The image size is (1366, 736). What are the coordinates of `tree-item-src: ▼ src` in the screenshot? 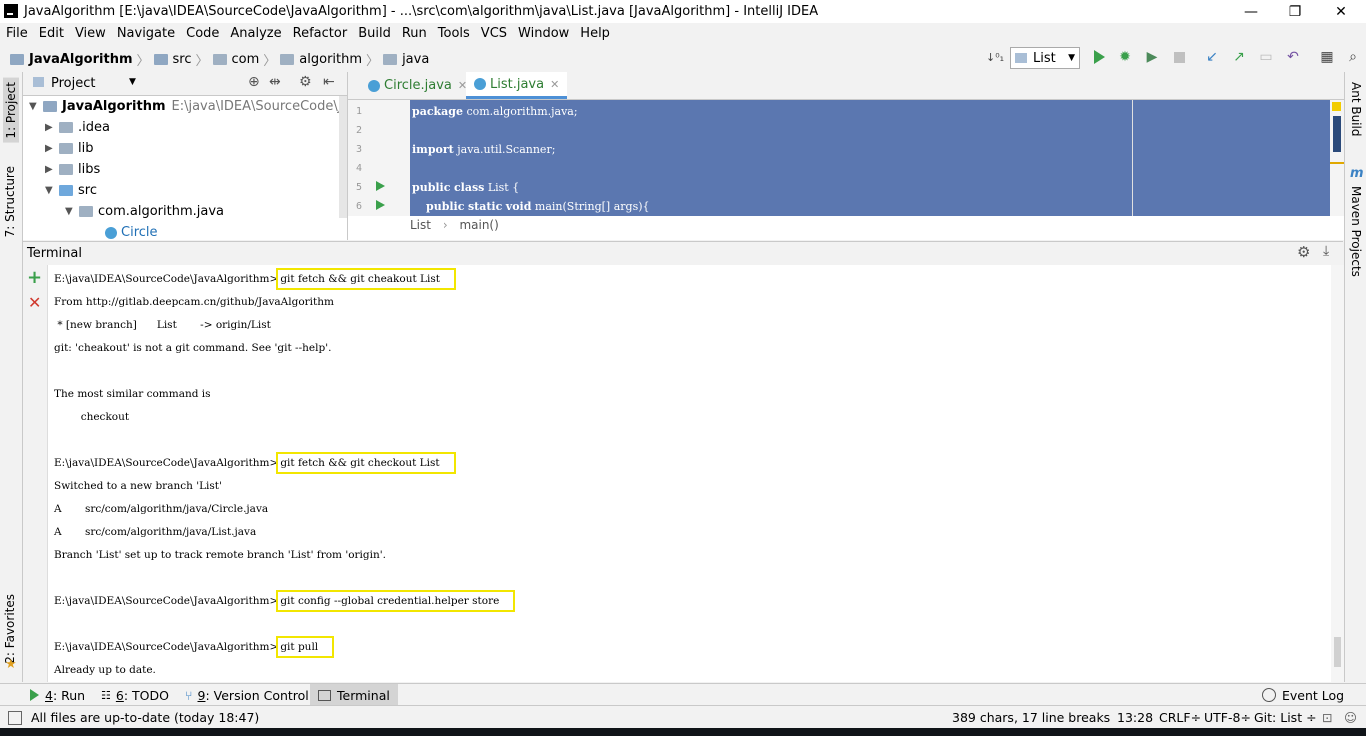 It's located at (71, 190).